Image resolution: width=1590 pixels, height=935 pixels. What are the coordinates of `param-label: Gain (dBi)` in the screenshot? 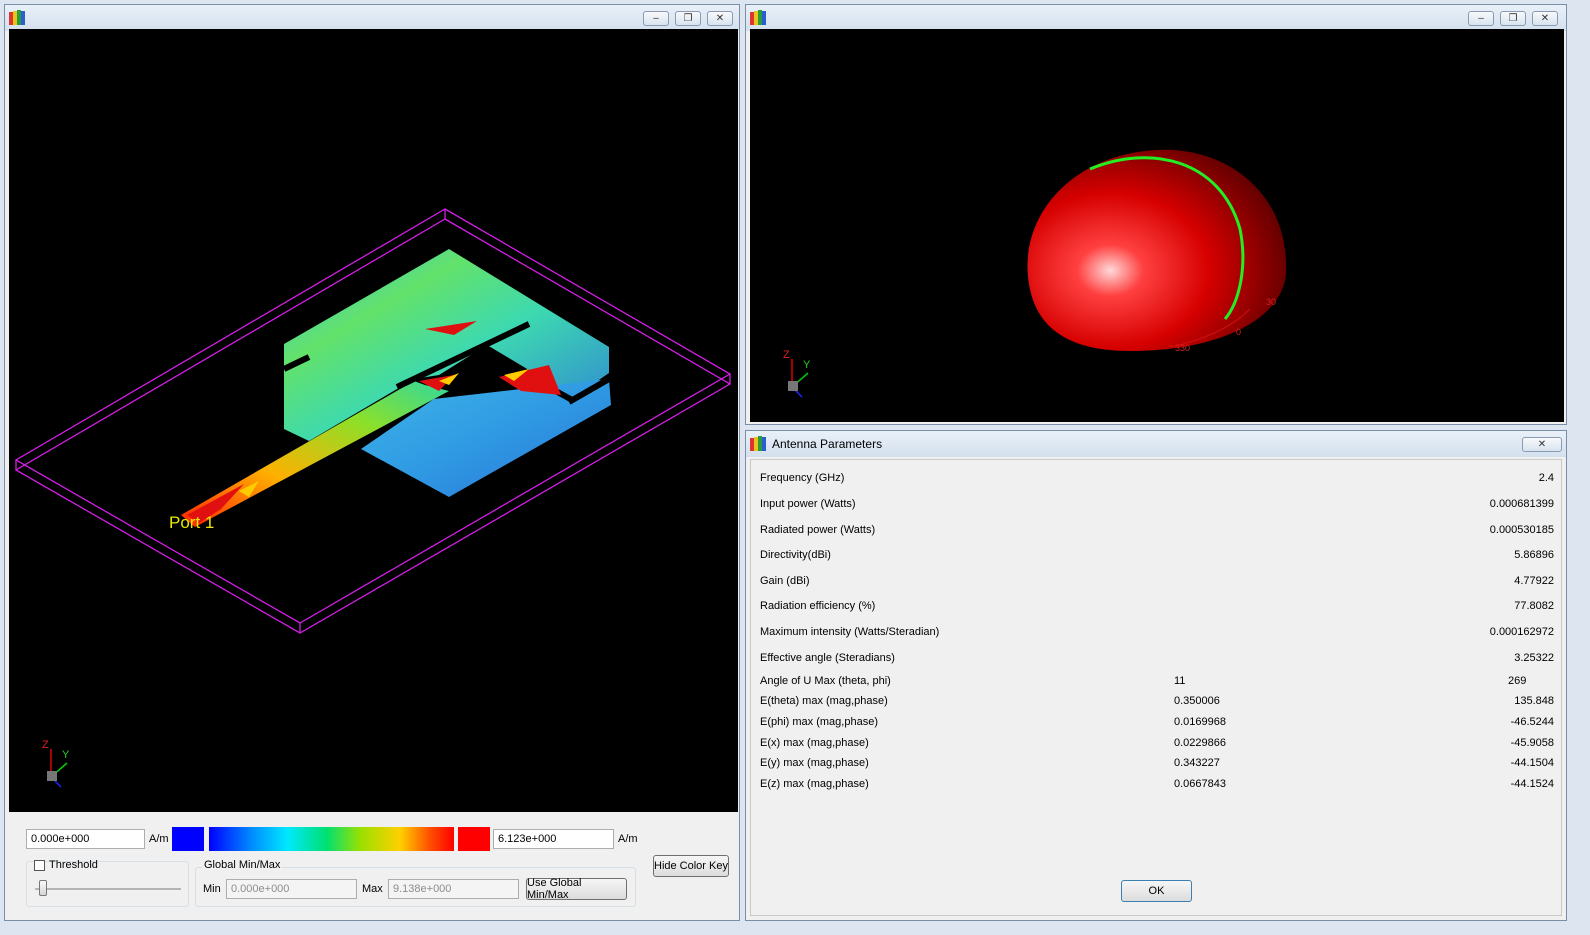 It's located at (785, 581).